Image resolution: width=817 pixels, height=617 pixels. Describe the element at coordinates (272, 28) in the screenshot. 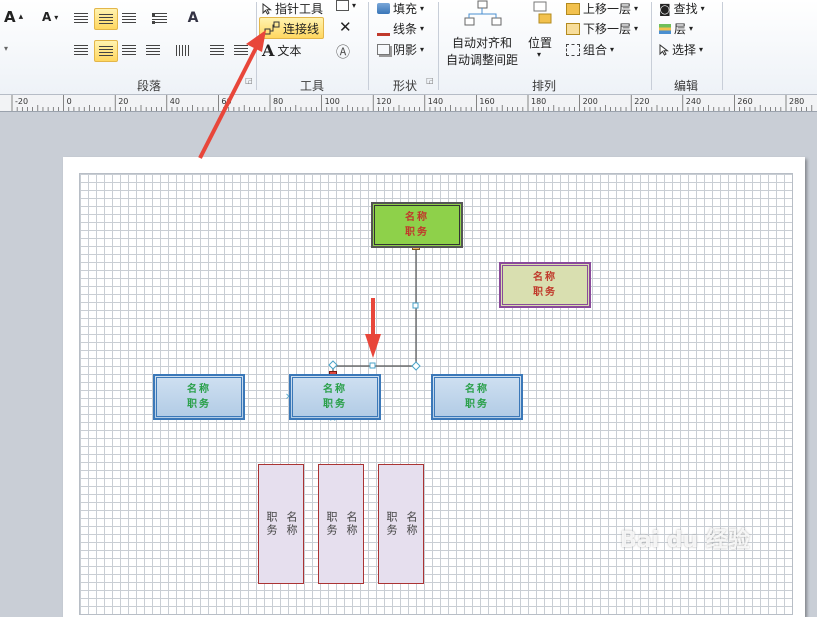

I see `connector-icon` at that location.